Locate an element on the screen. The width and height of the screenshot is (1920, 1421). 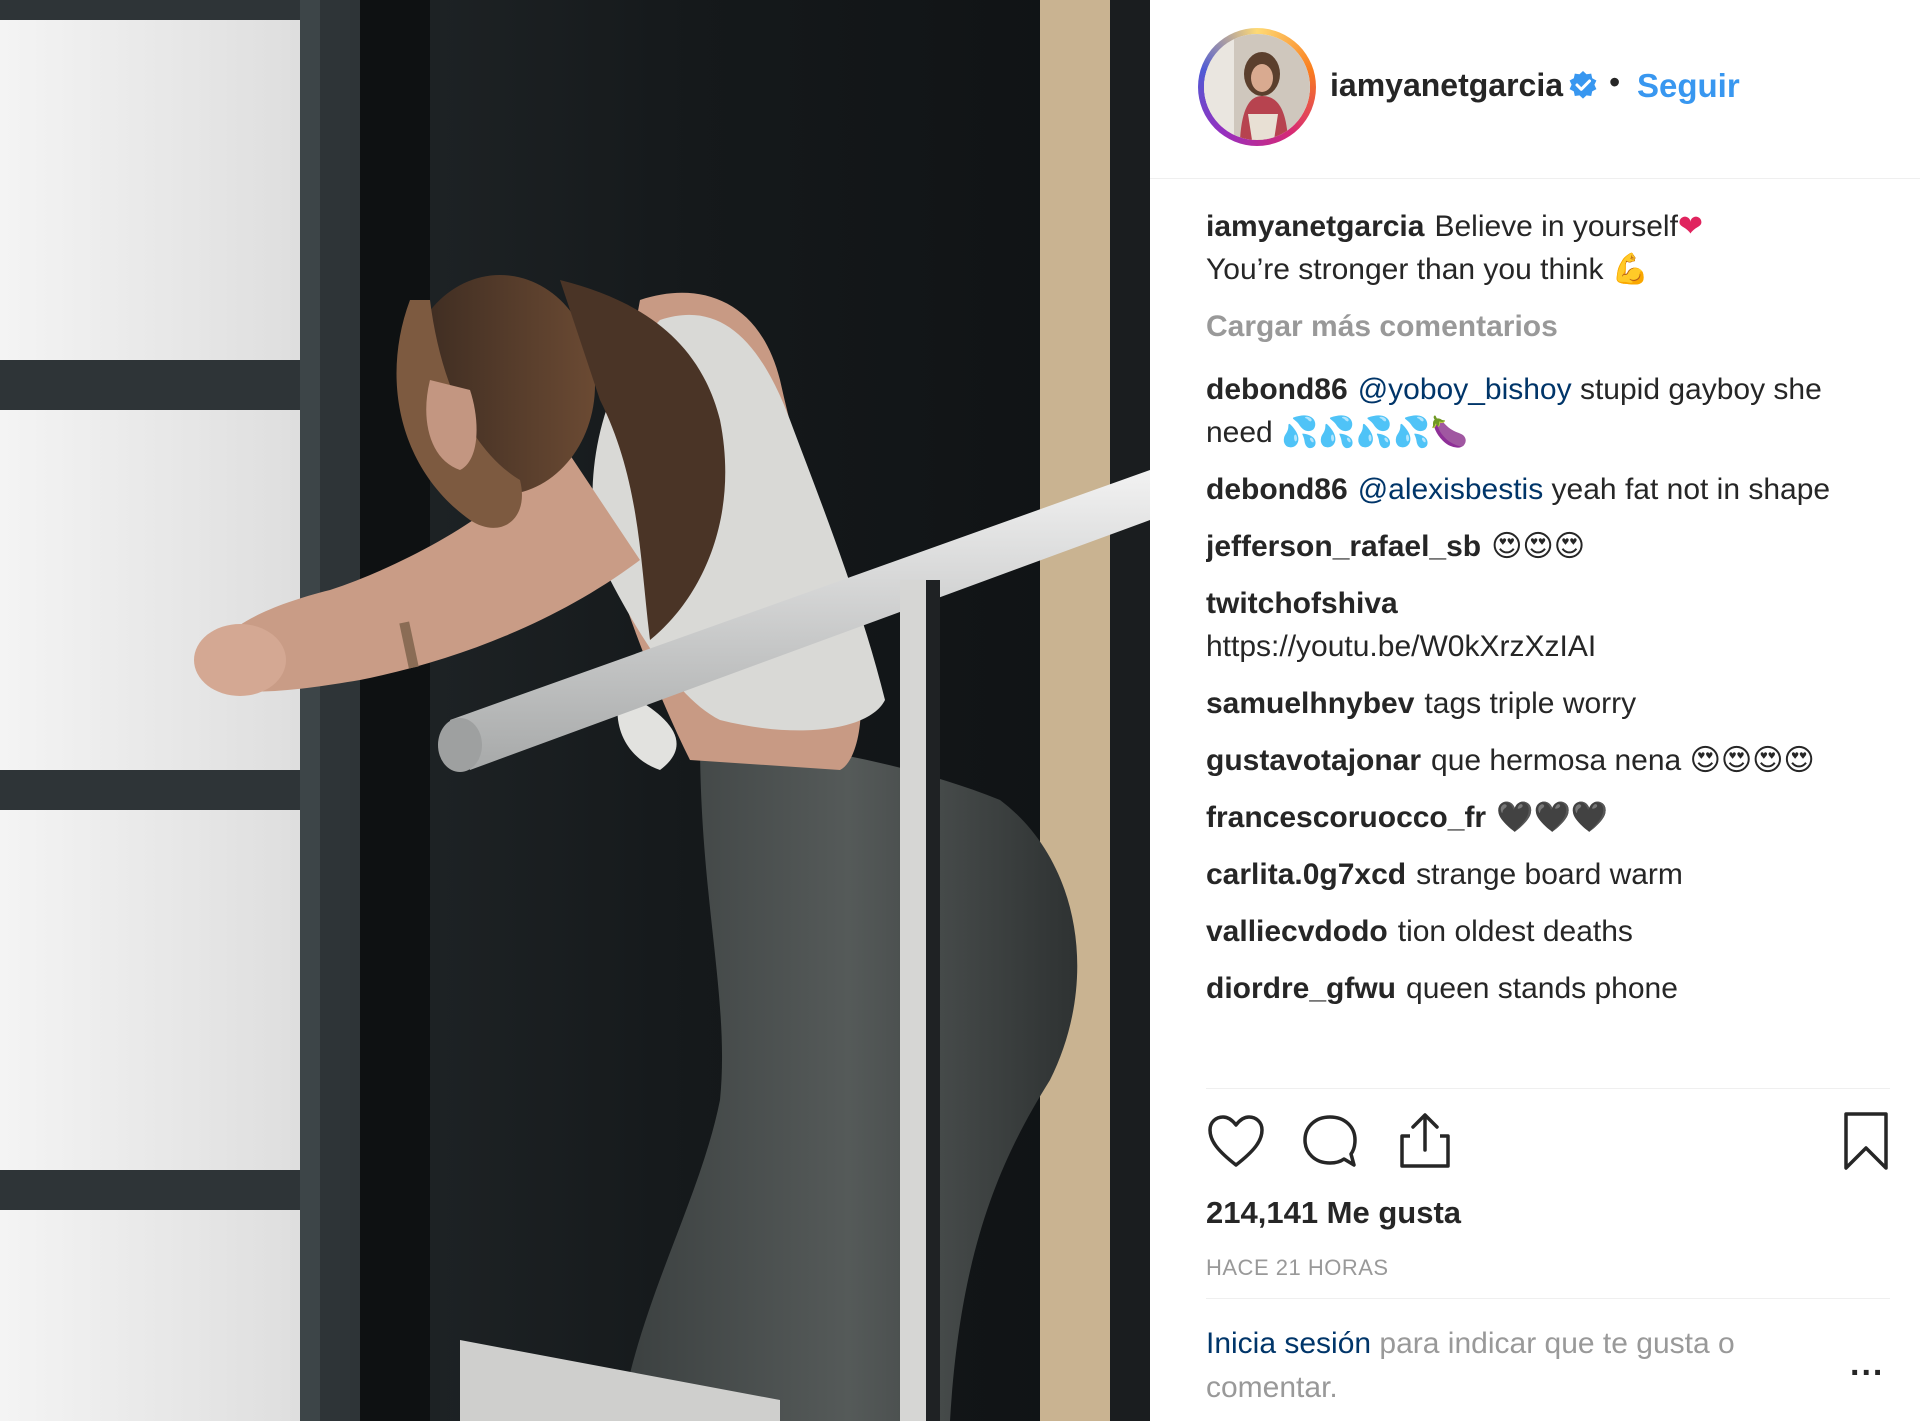
comment-text: strange board warm is located at coordinates (1549, 874).